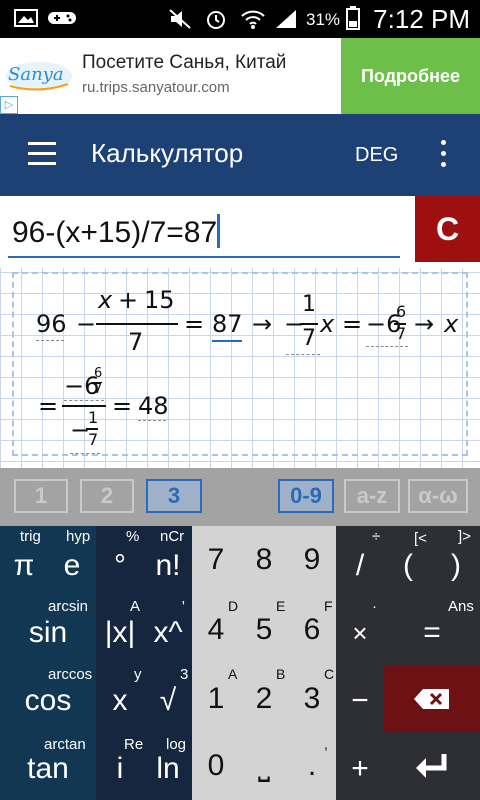 Image resolution: width=480 pixels, height=800 pixels. I want to click on var-x-2: x, so click(451, 324).